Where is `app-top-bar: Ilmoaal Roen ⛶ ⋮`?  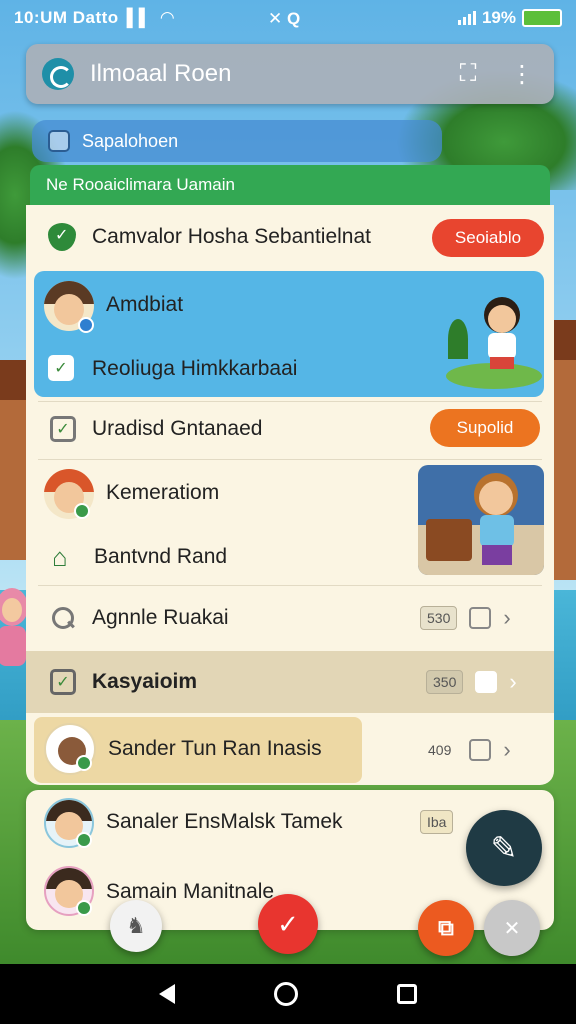 app-top-bar: Ilmoaal Roen ⛶ ⋮ is located at coordinates (290, 74).